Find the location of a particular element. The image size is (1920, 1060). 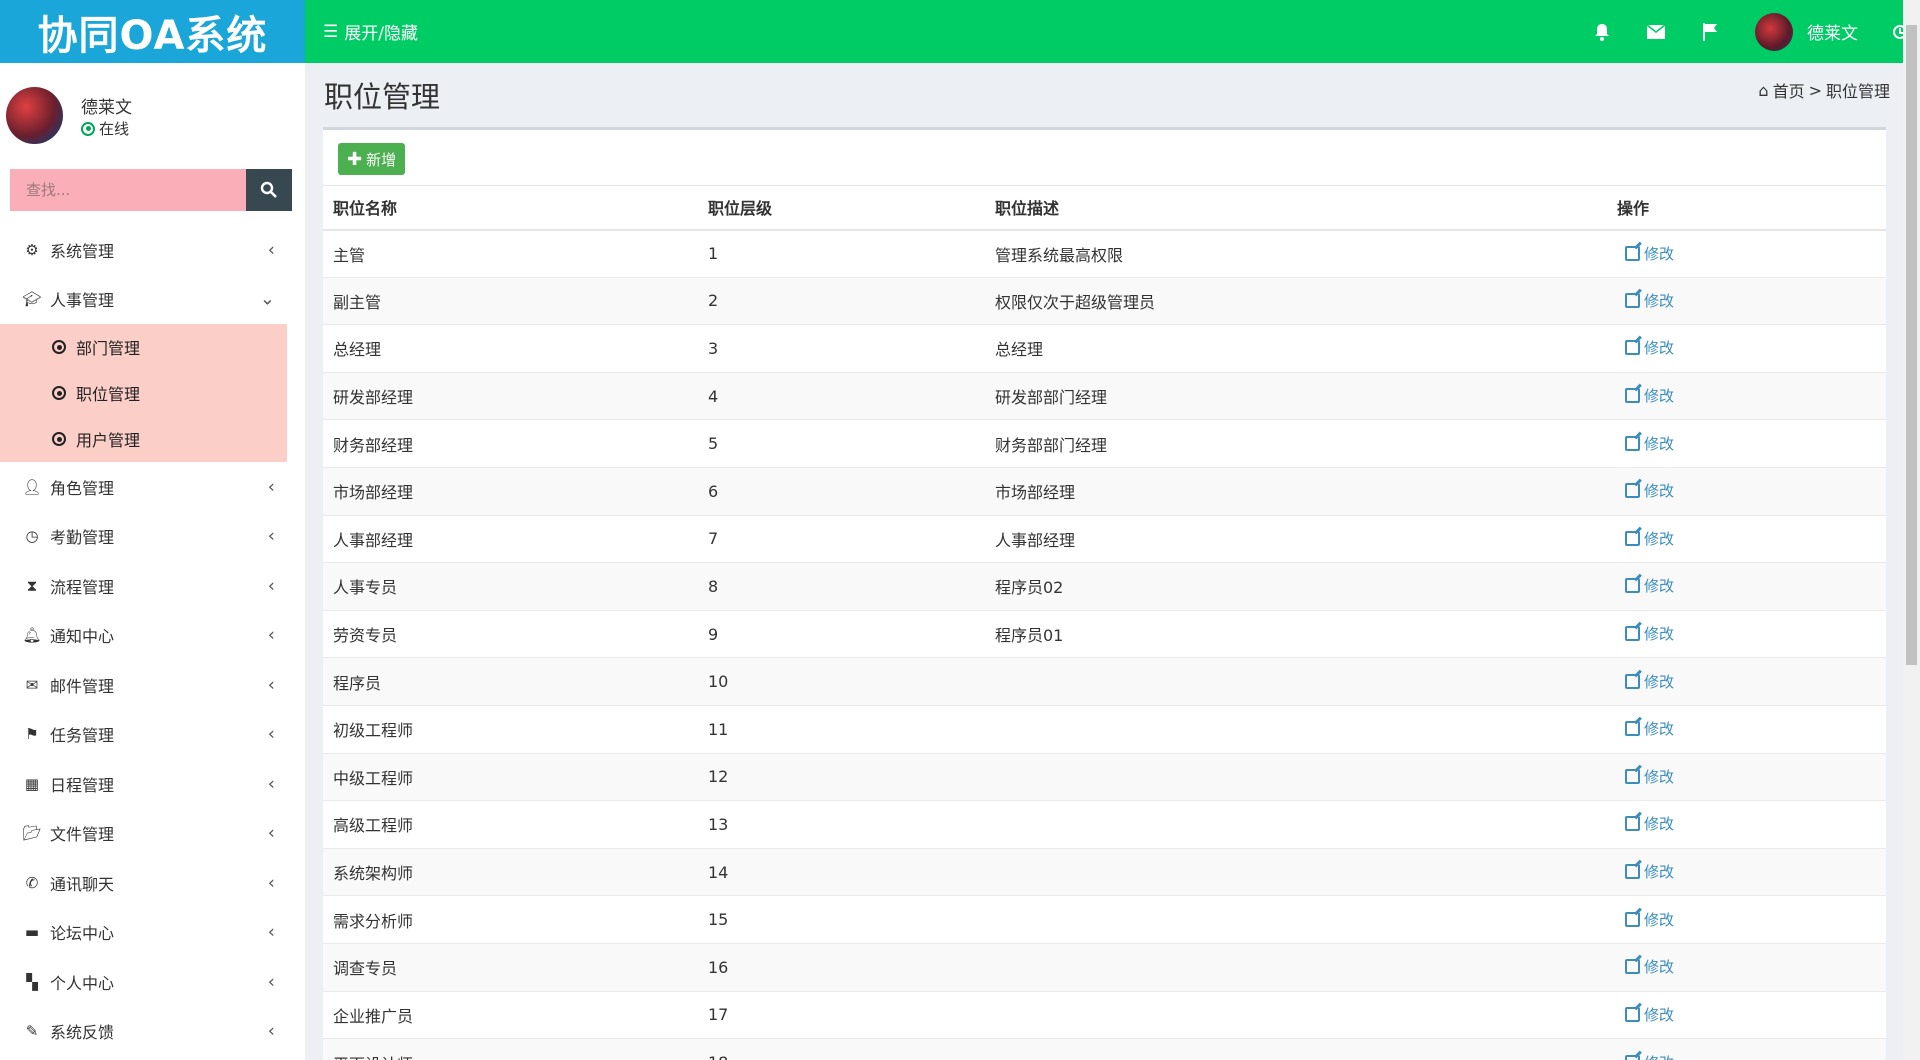

breadcrumb-home: 首页 is located at coordinates (1789, 90).